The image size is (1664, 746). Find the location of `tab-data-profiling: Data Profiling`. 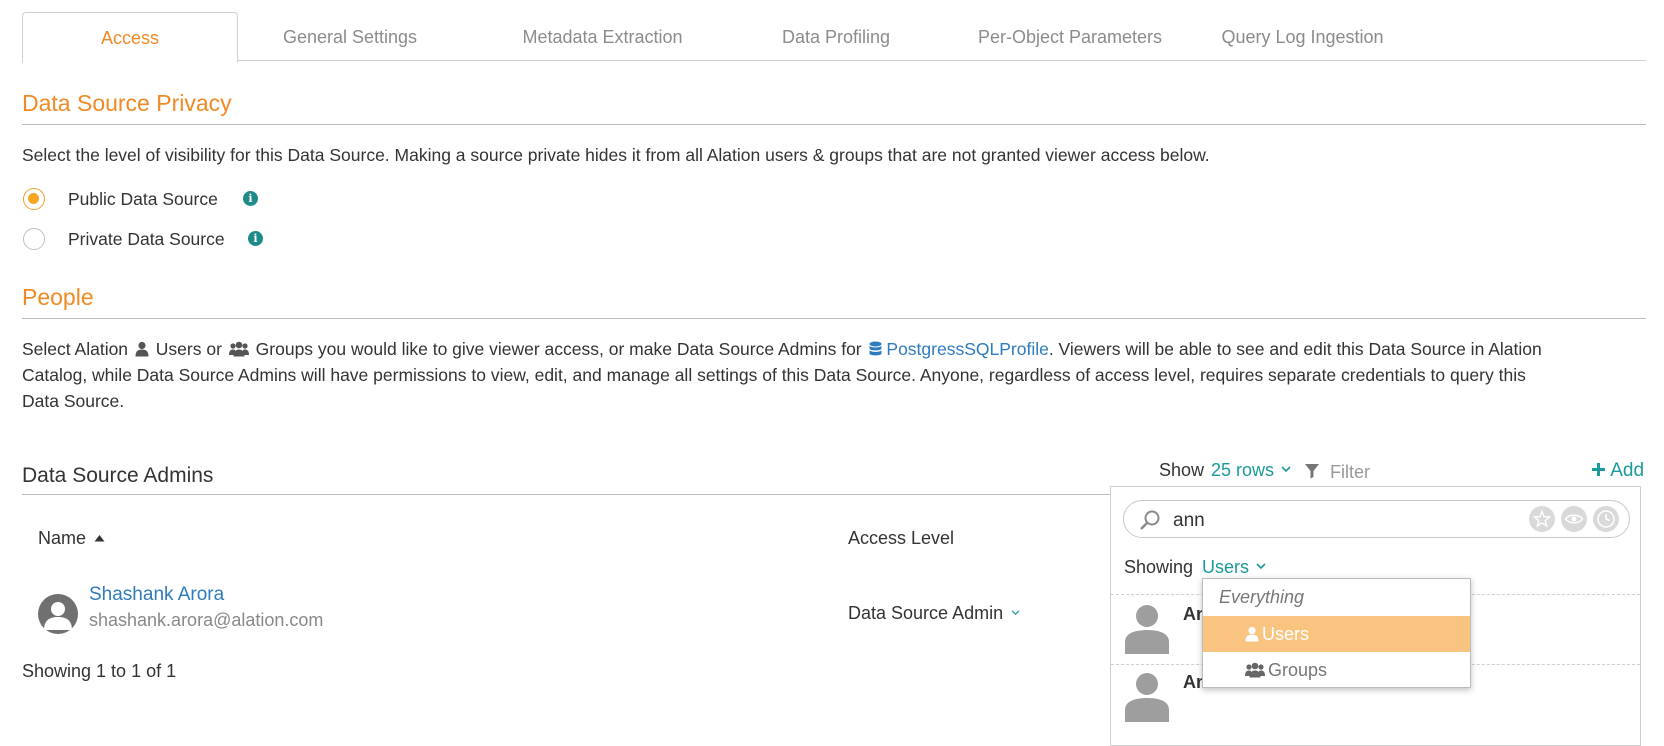

tab-data-profiling: Data Profiling is located at coordinates (836, 36).